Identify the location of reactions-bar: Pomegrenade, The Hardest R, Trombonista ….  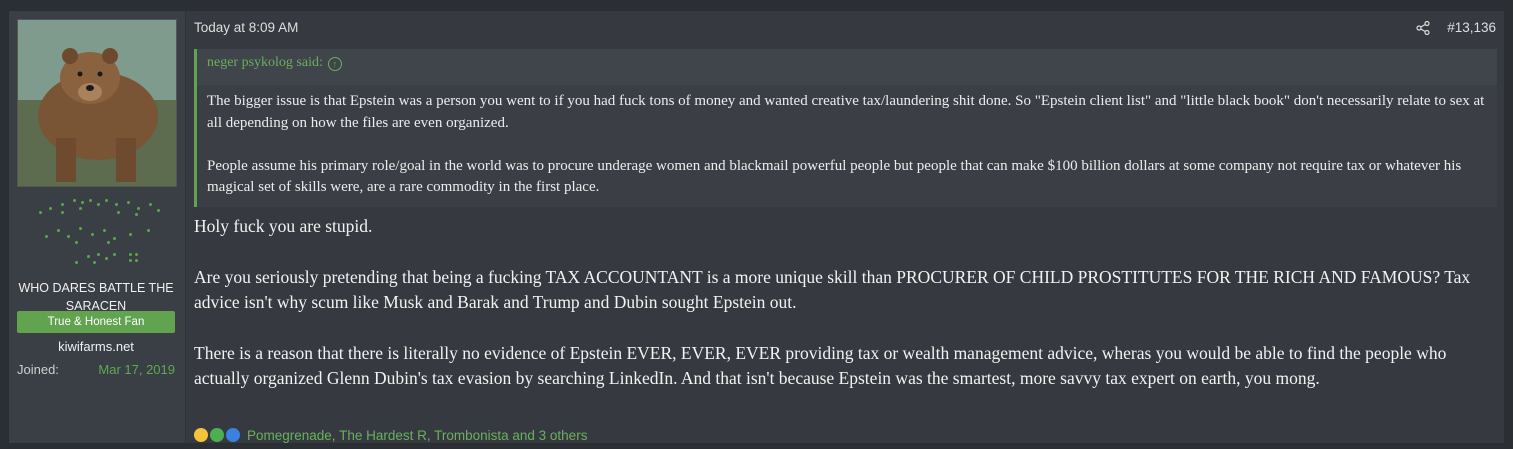
(390, 435).